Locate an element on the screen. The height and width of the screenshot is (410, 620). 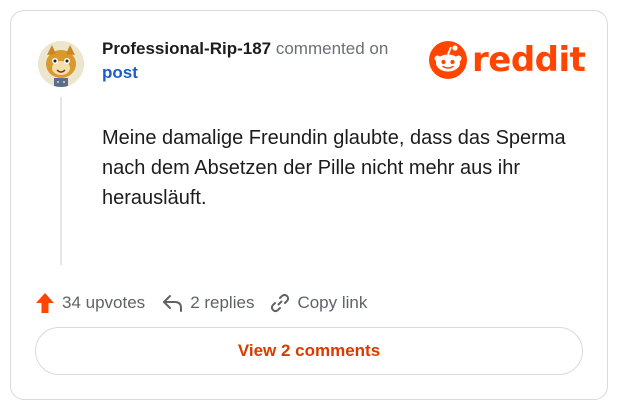
copy-link-label: Copy link is located at coordinates (332, 302).